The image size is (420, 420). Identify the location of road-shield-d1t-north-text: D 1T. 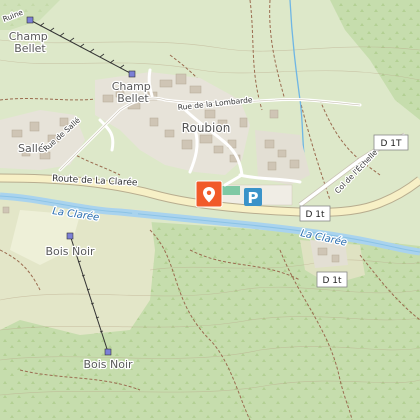
(391, 144).